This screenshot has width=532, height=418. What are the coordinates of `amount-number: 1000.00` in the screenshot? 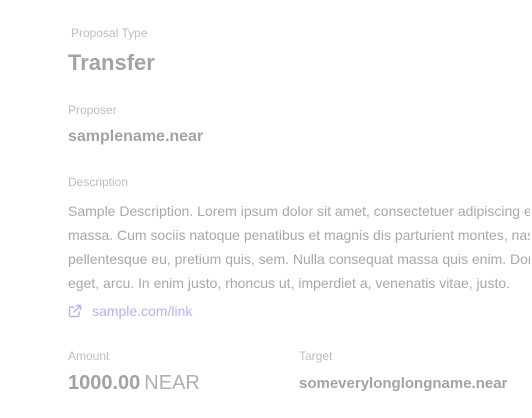 It's located at (104, 383).